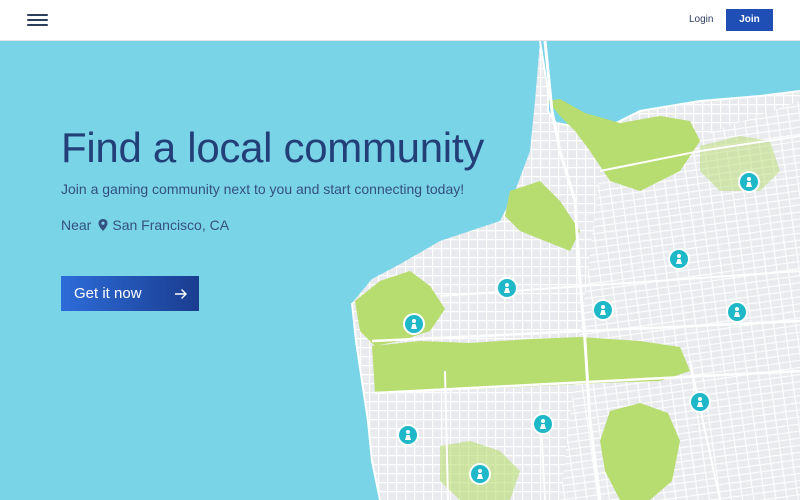  I want to click on location-row: Near San Francisco, CA, so click(145, 225).